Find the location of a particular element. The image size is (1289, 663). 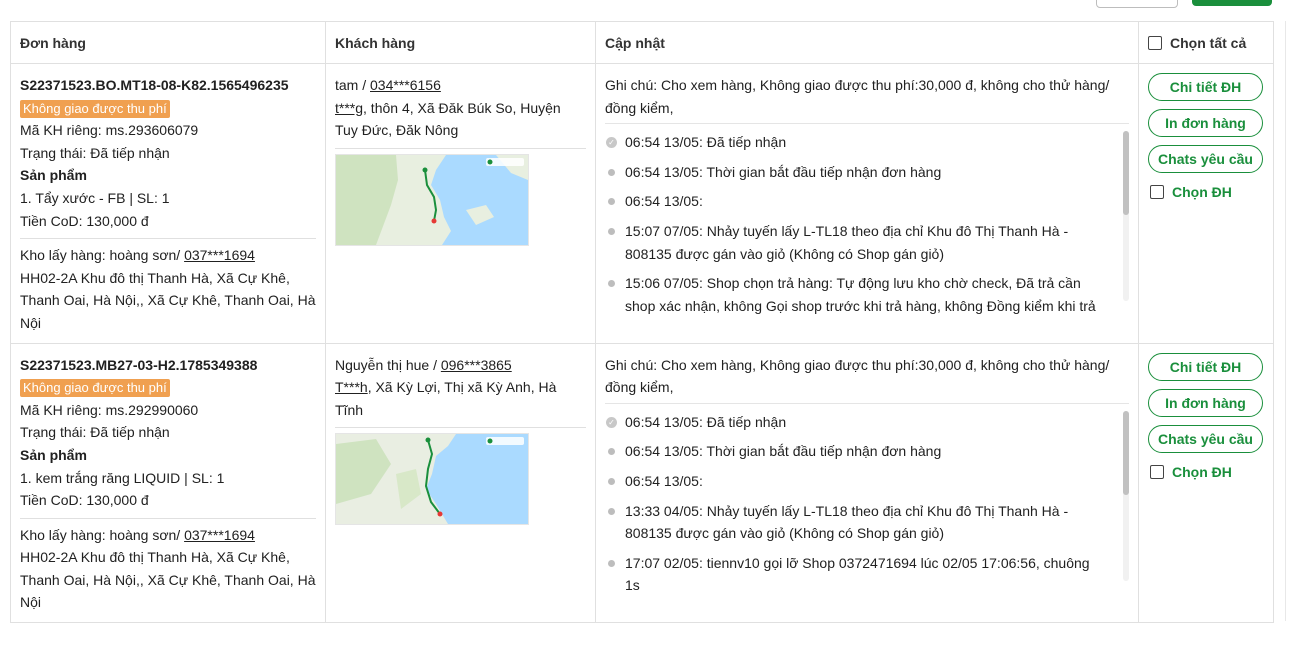

header-update: Cập nhật is located at coordinates (867, 42).